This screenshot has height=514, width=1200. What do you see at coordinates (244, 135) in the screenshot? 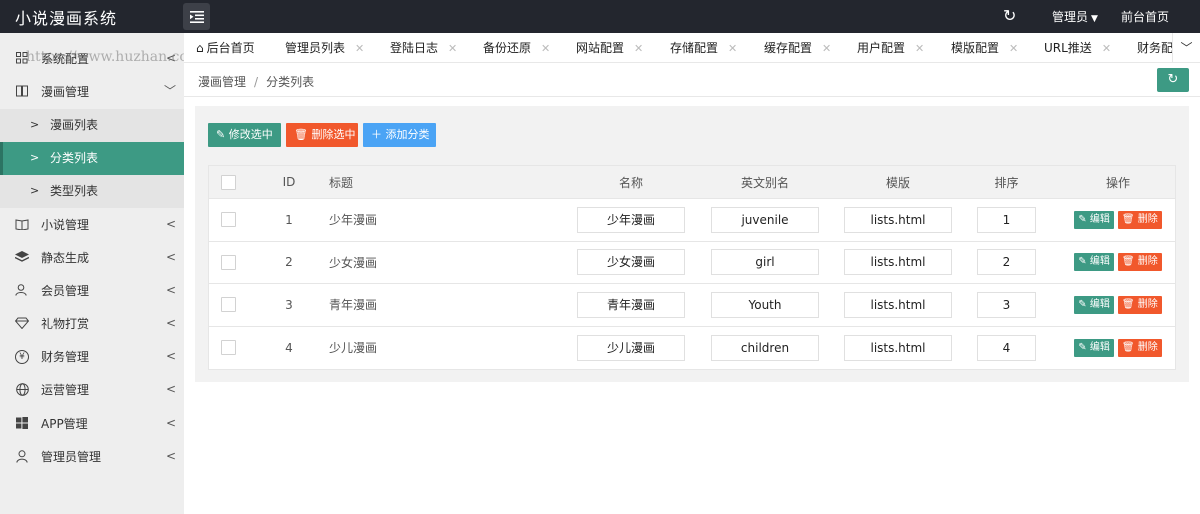
I see `edit-selected-button: ✎ 修改选中` at bounding box center [244, 135].